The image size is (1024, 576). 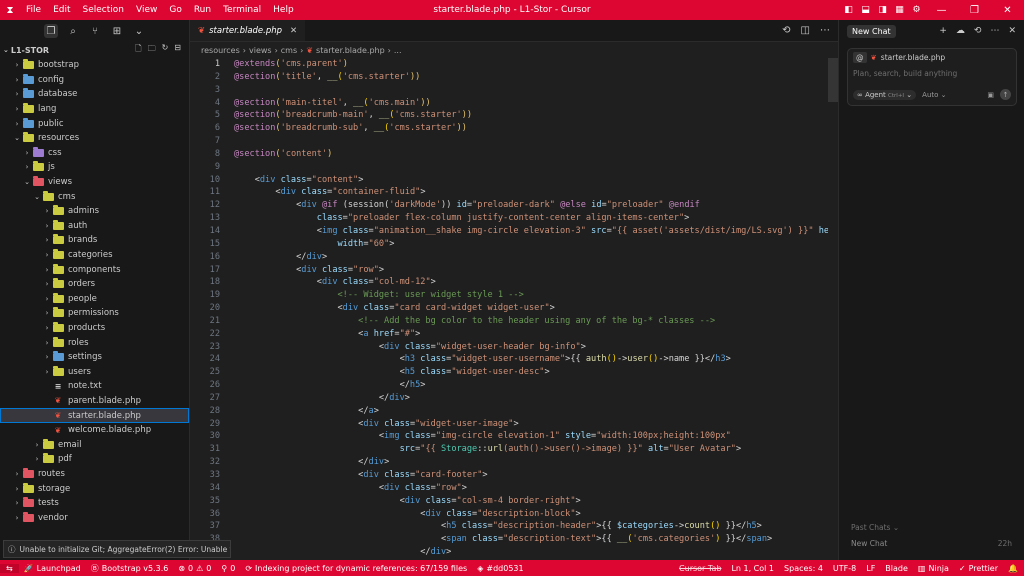 What do you see at coordinates (9, 568) in the screenshot?
I see `remote-indicator-icon: ⇆` at bounding box center [9, 568].